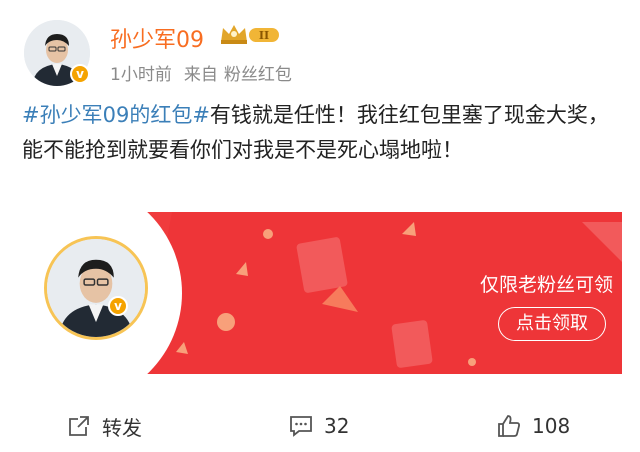 The width and height of the screenshot is (640, 452). I want to click on action-bar: 转发 32 108, so click(320, 426).